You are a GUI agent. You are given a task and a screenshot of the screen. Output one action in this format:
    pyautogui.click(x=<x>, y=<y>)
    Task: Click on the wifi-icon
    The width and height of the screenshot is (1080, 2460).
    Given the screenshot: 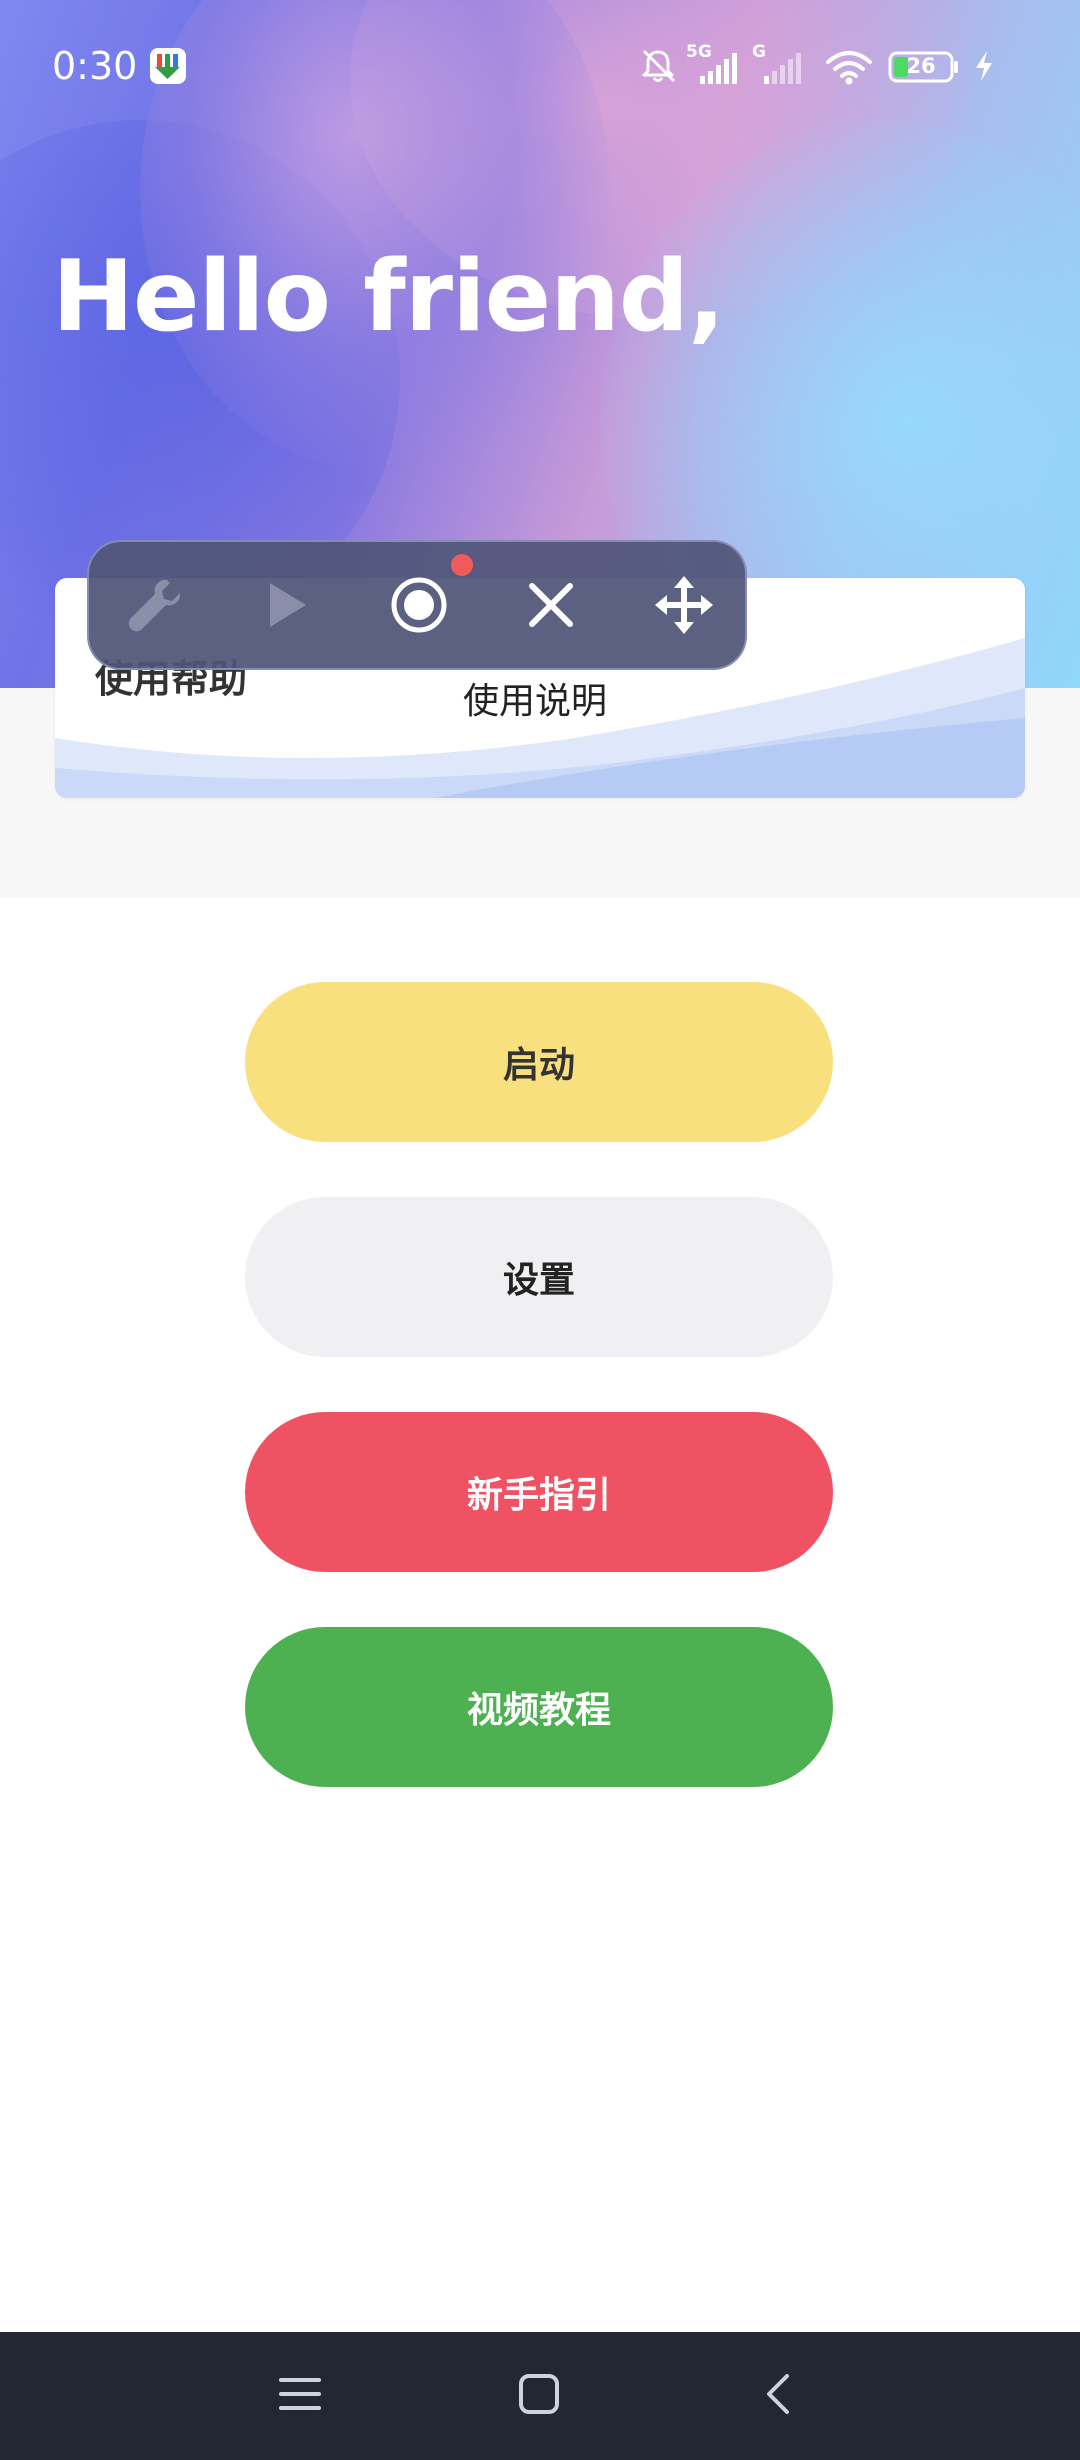 What is the action you would take?
    pyautogui.click(x=849, y=68)
    